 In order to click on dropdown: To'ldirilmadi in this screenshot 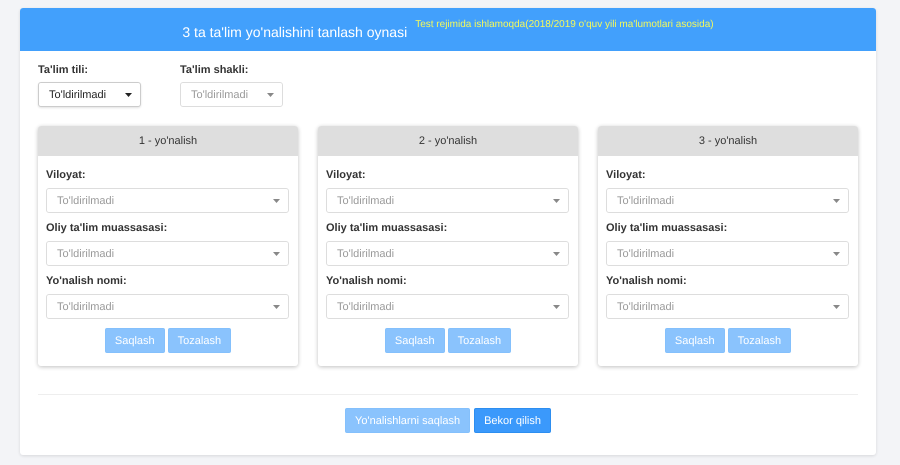, I will do `click(89, 94)`.